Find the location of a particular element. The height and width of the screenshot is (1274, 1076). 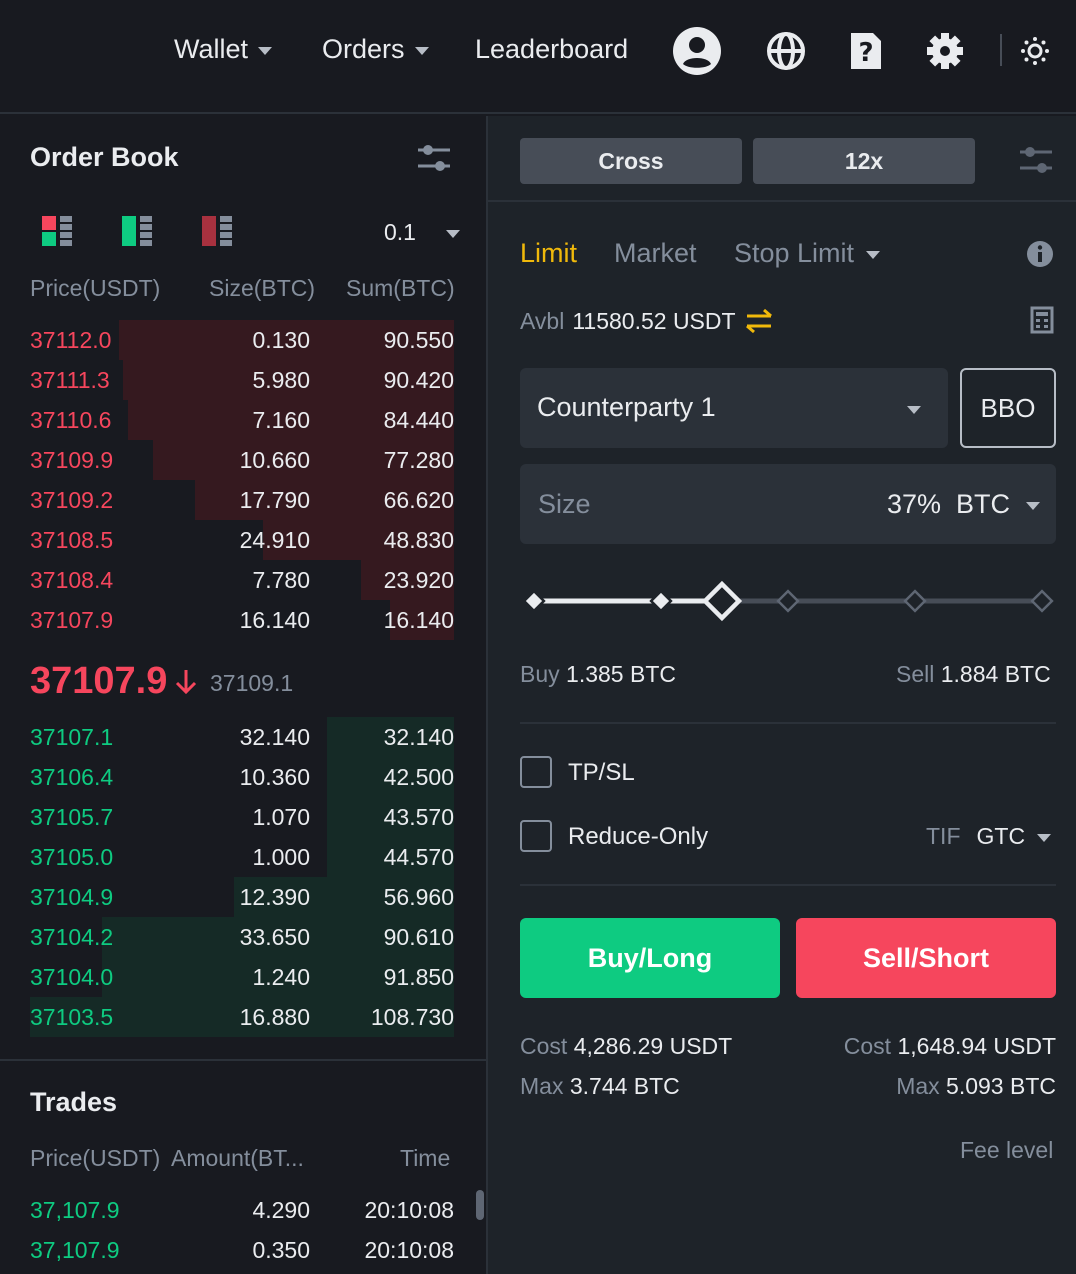

view-bids-icon is located at coordinates (137, 231).